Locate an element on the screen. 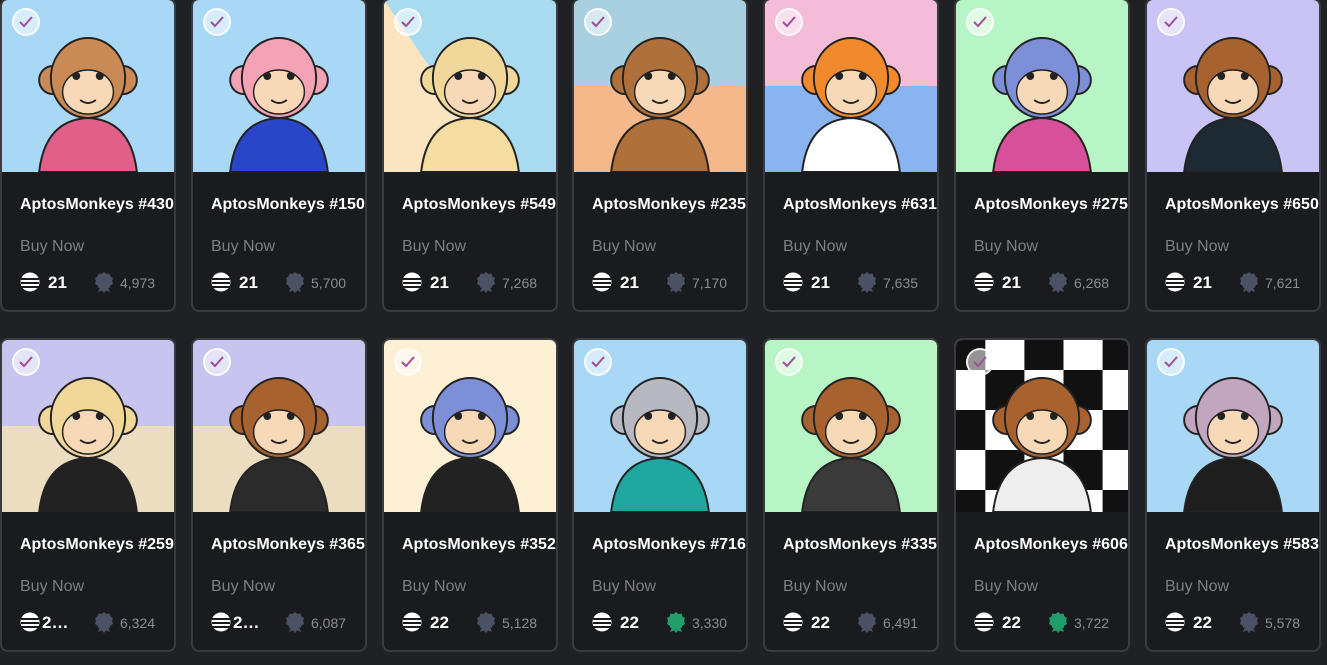 Image resolution: width=1327 pixels, height=665 pixels. nft-card: AptosMonkeys #549 Buy Now 21 7,268 is located at coordinates (470, 156).